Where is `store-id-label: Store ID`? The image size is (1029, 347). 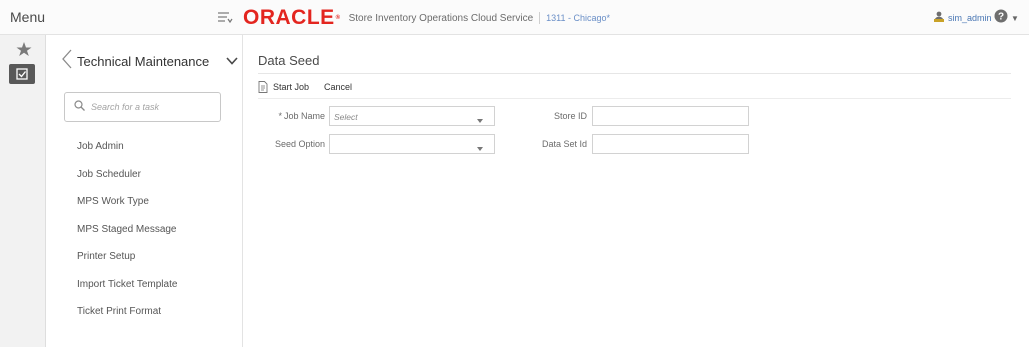
store-id-label: Store ID is located at coordinates (570, 116).